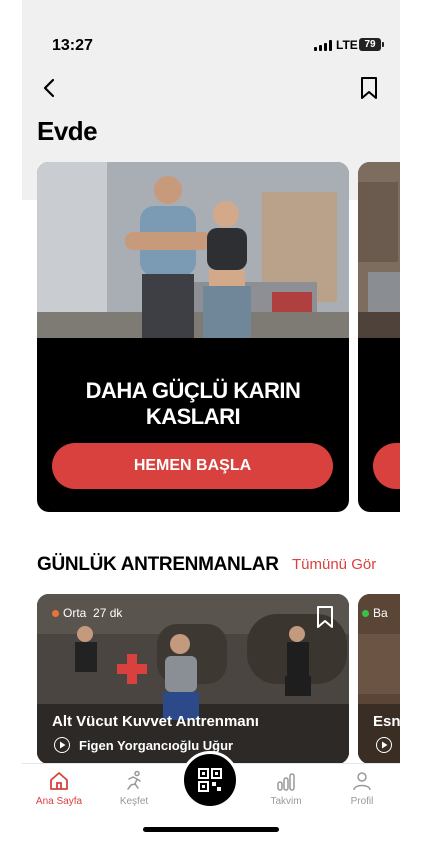 The height and width of the screenshot is (863, 422). Describe the element at coordinates (286, 801) in the screenshot. I see `tab-calendar-label: Takvim` at that location.